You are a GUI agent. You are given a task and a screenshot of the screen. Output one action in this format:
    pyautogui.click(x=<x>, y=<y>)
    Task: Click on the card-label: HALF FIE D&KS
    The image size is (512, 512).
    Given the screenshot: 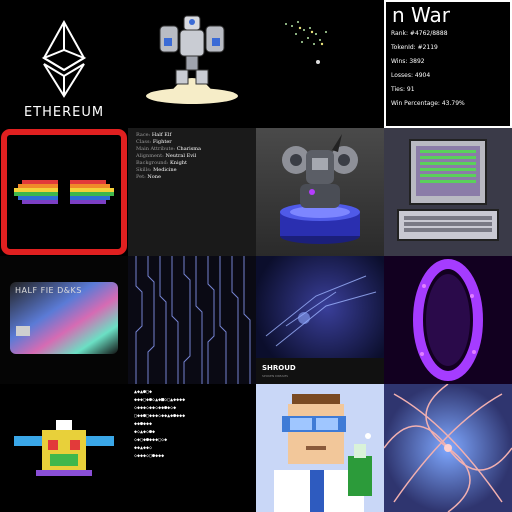 What is the action you would take?
    pyautogui.click(x=48, y=290)
    